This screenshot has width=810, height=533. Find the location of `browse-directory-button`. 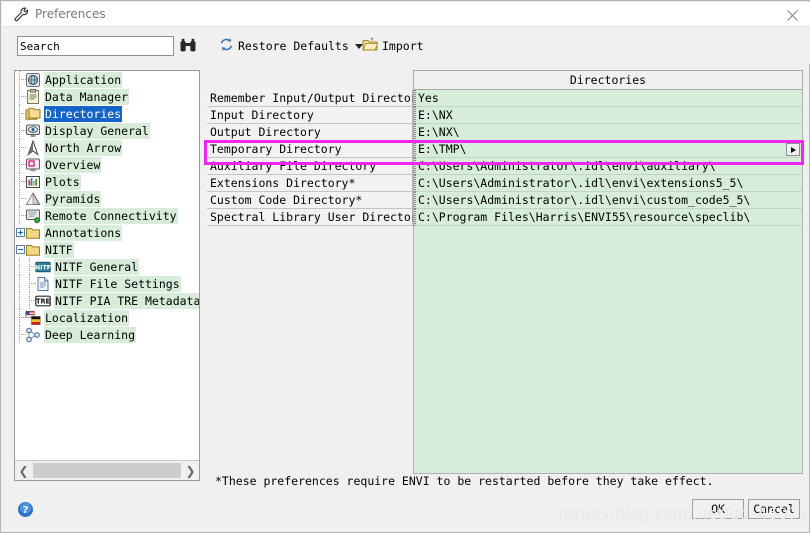

browse-directory-button is located at coordinates (793, 149).